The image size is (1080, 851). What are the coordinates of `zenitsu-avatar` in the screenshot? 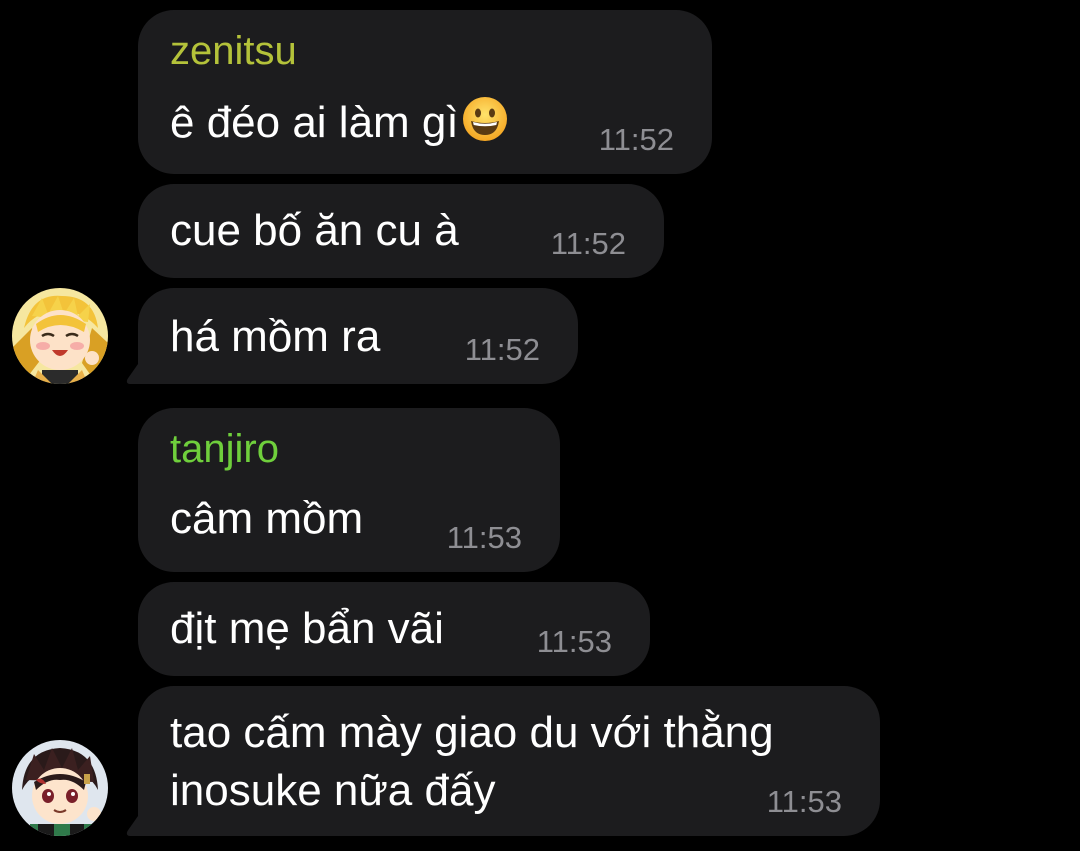 It's located at (60, 336).